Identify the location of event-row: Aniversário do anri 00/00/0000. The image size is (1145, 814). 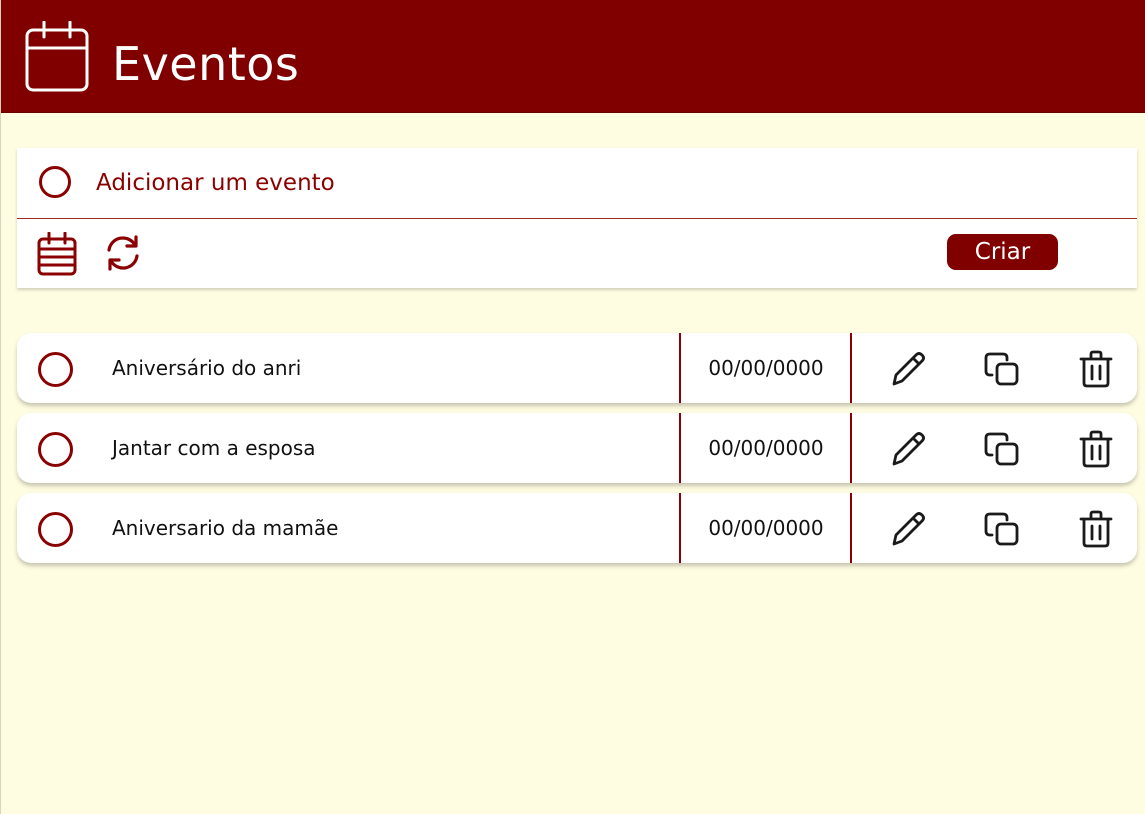
(577, 368).